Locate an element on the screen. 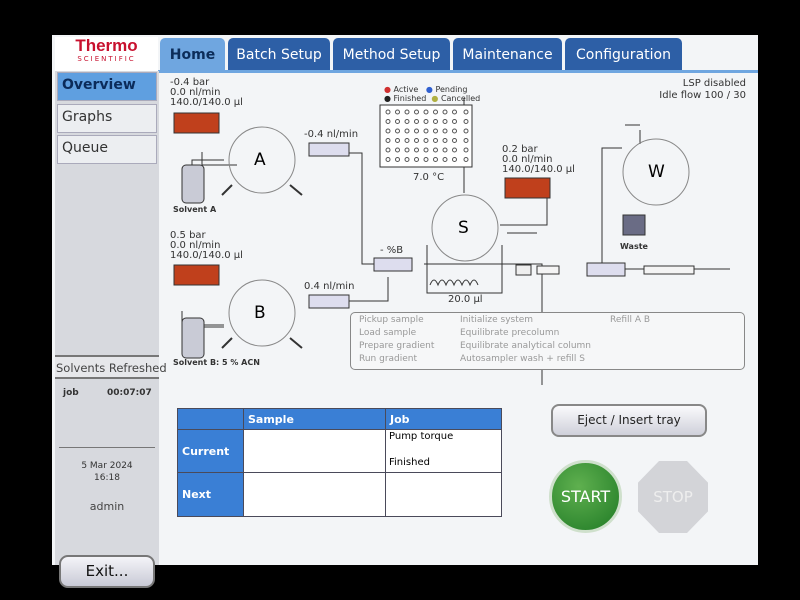  legend-finished: Finished is located at coordinates (410, 98).